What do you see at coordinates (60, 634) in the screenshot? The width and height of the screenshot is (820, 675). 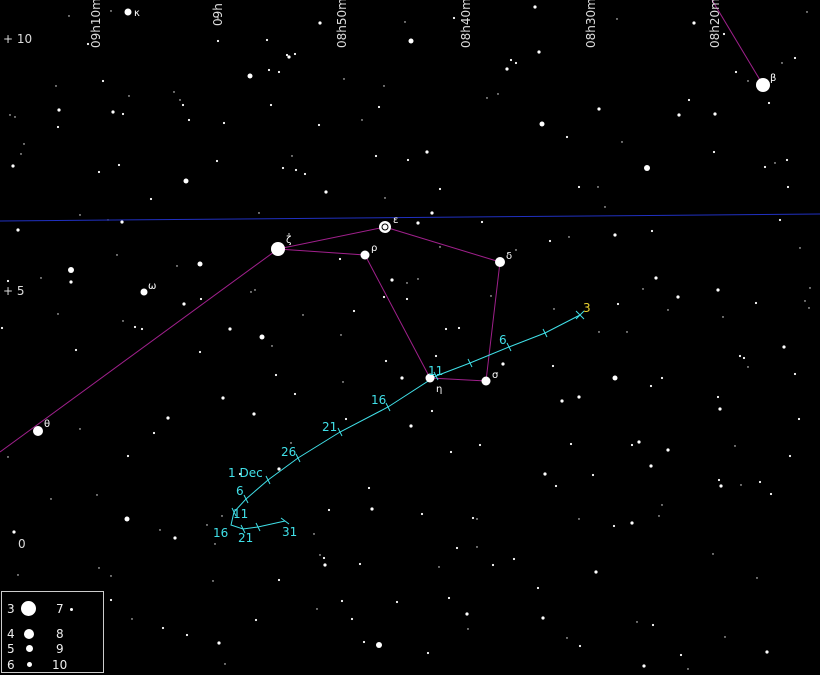 I see `legend-mag-8: 8` at bounding box center [60, 634].